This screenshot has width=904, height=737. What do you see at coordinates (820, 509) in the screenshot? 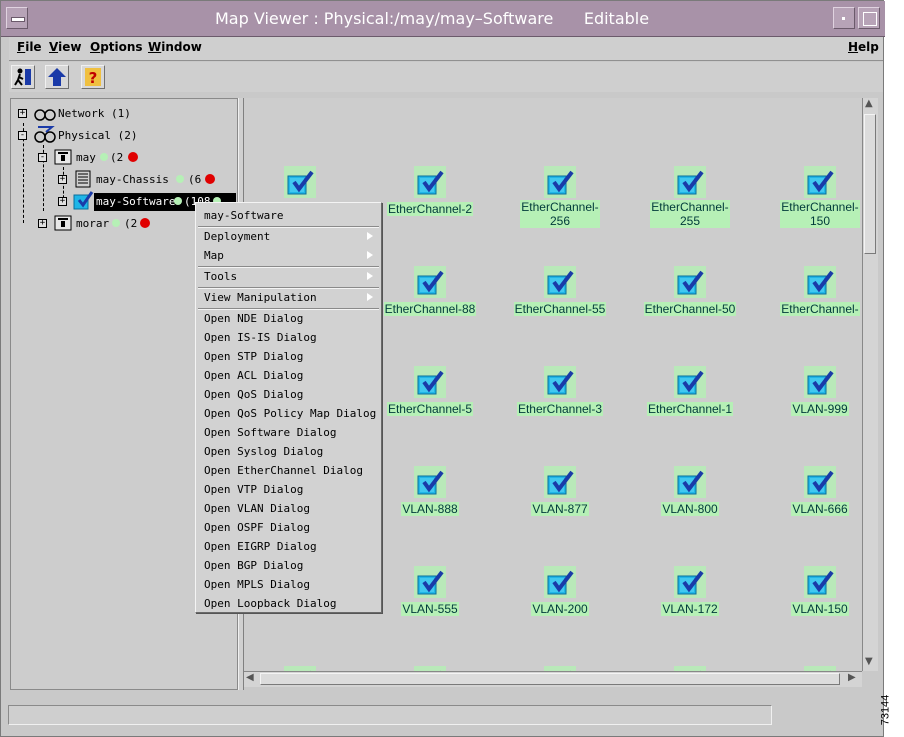
I see `device-label: VLAN-666` at bounding box center [820, 509].